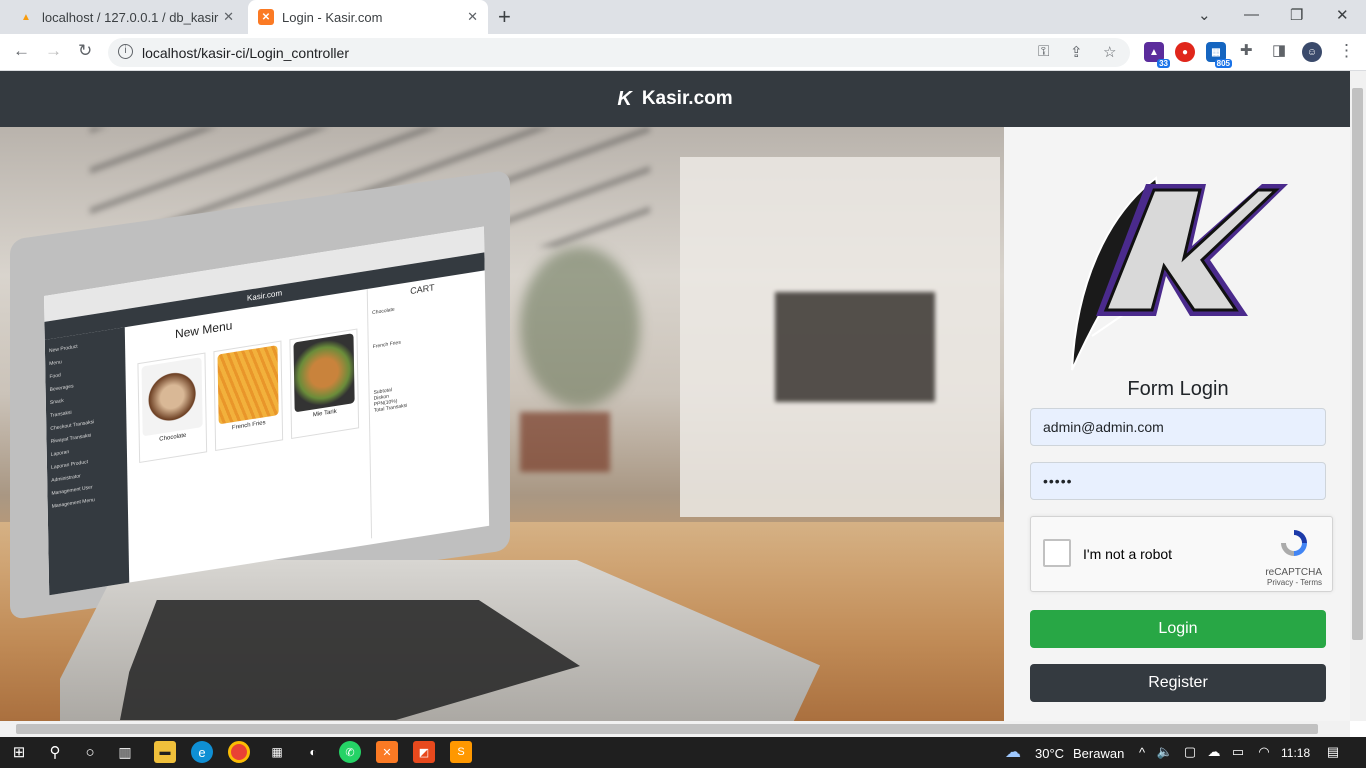  I want to click on weather-condition: Berawan, so click(1098, 753).